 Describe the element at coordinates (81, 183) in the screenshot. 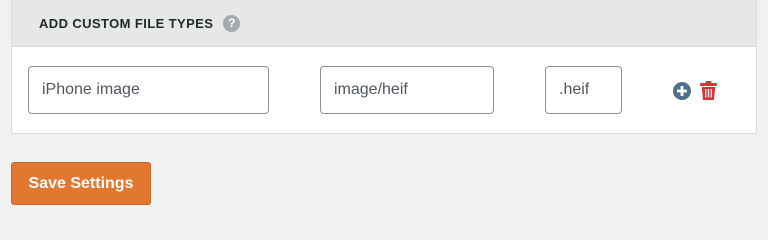

I see `save-settings-button: Save Settings` at that location.